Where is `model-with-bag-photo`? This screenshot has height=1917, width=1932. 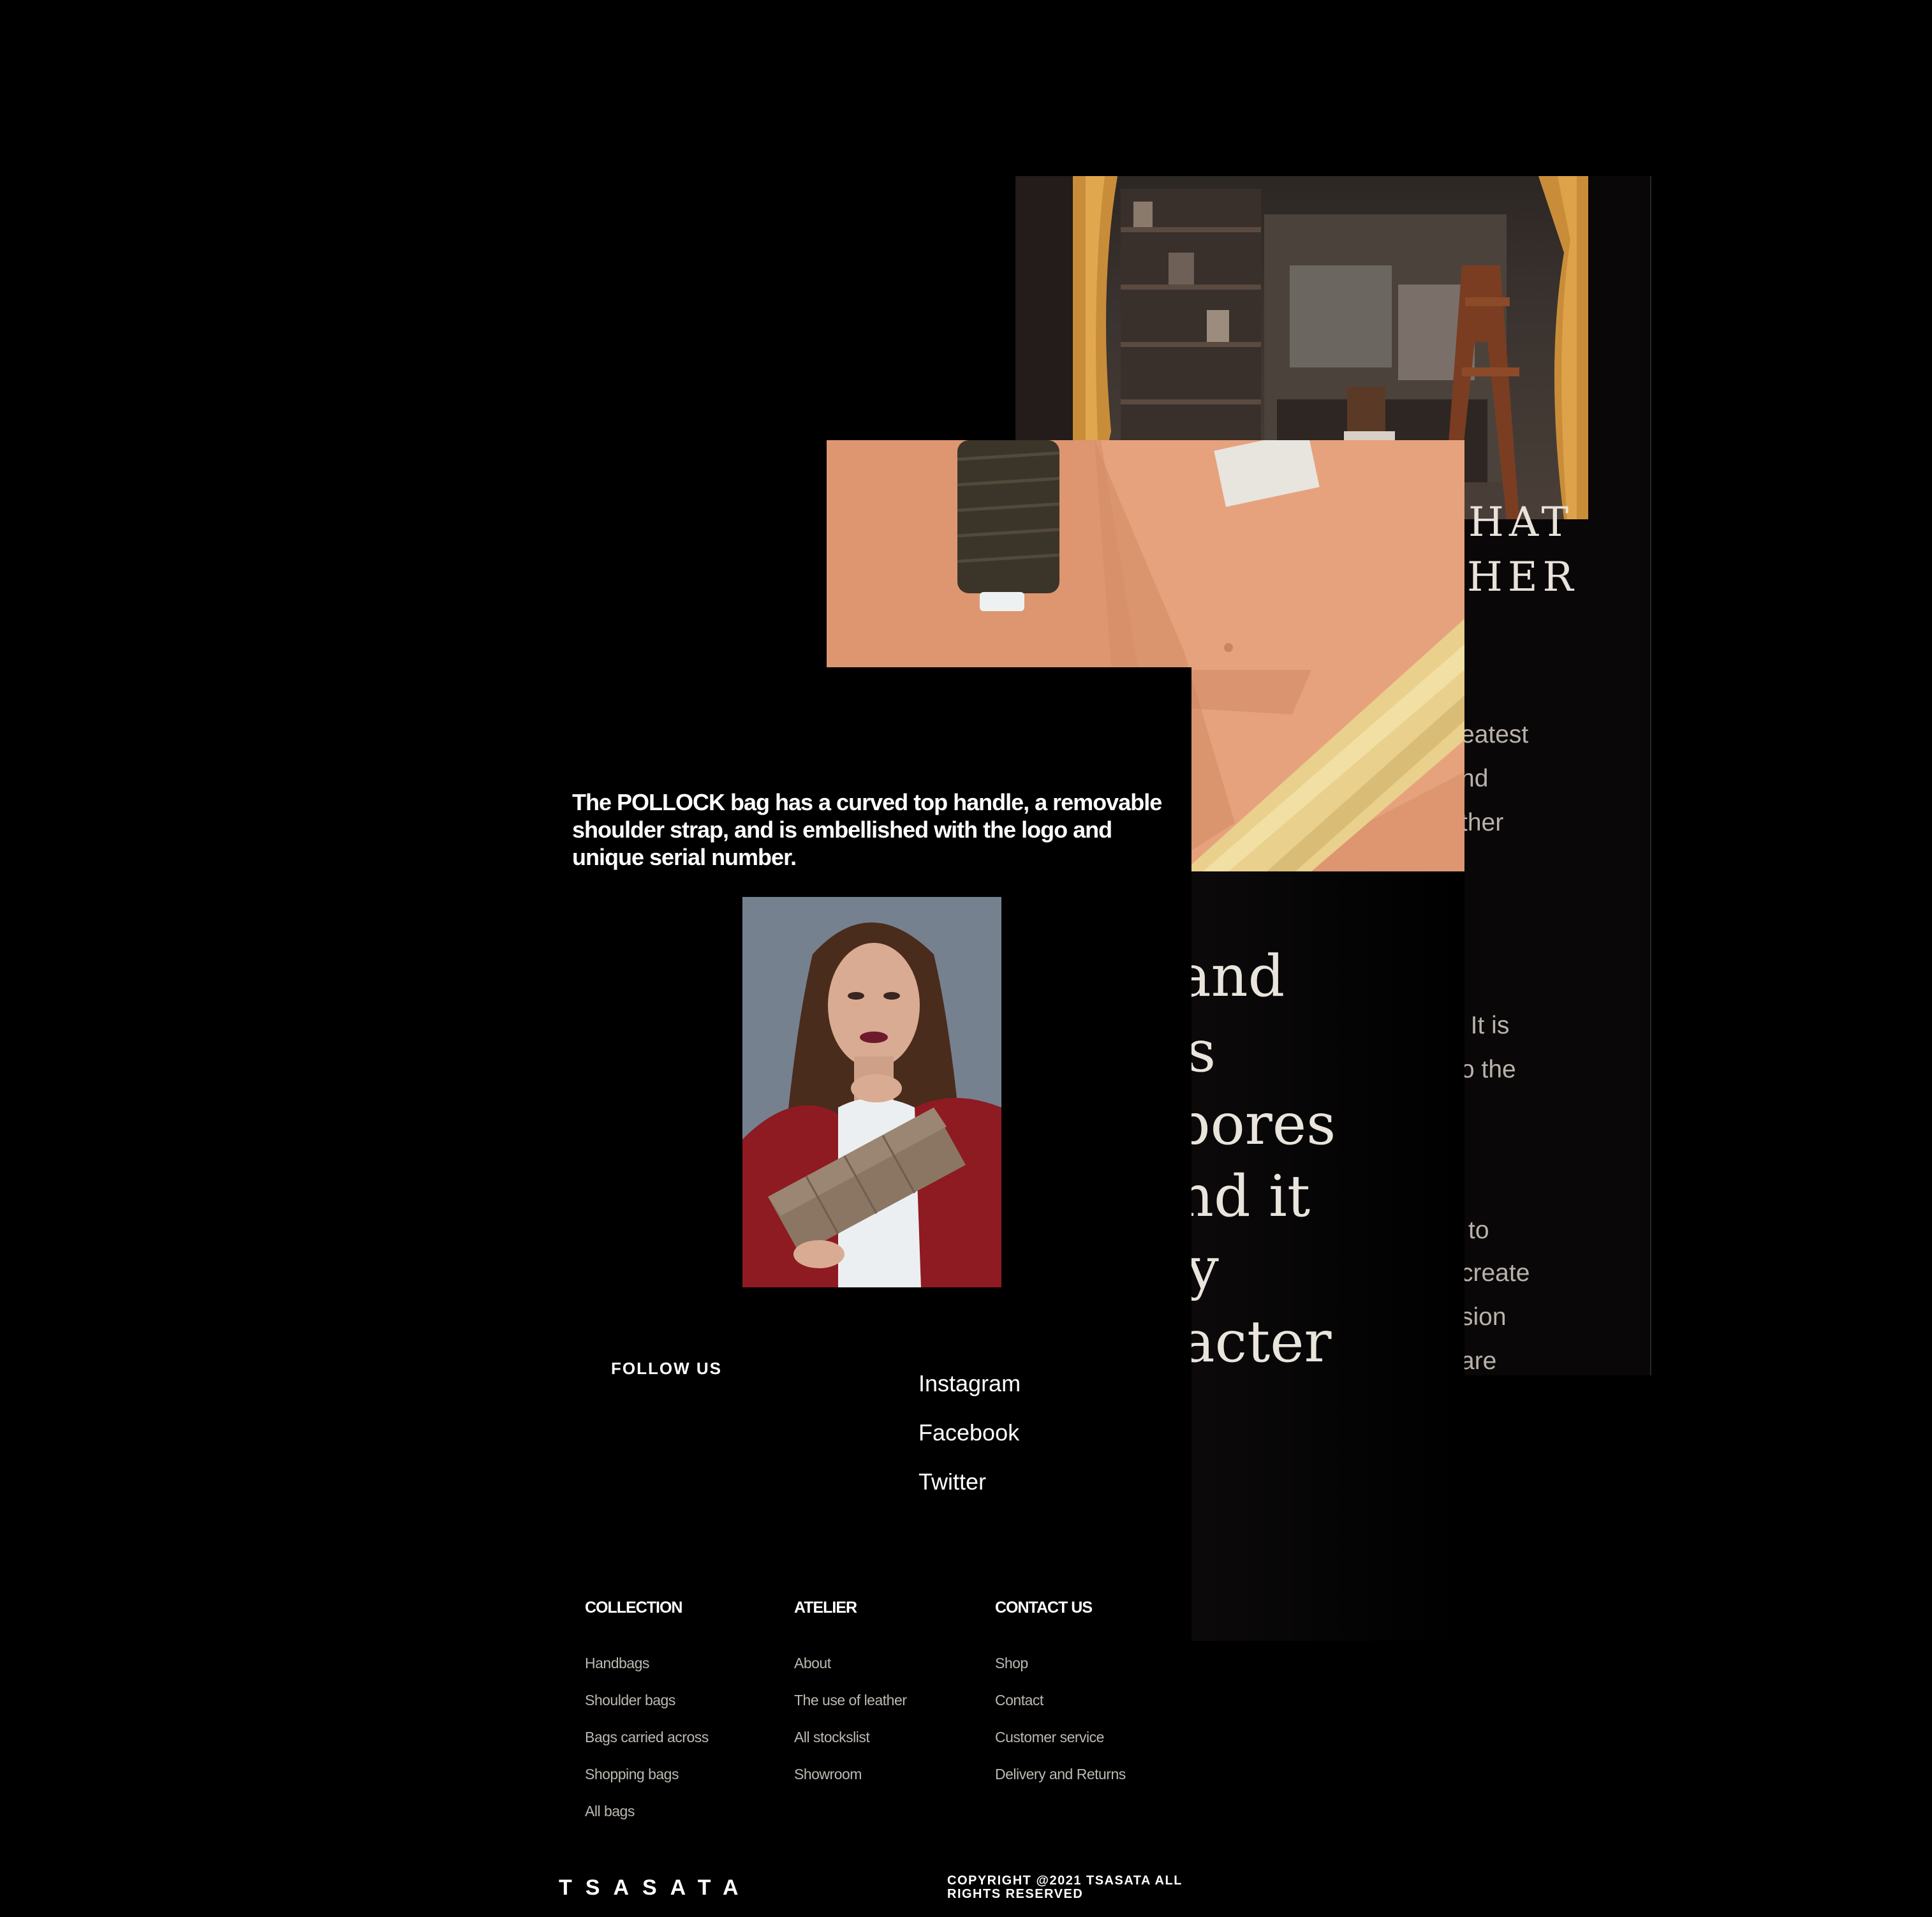 model-with-bag-photo is located at coordinates (871, 1092).